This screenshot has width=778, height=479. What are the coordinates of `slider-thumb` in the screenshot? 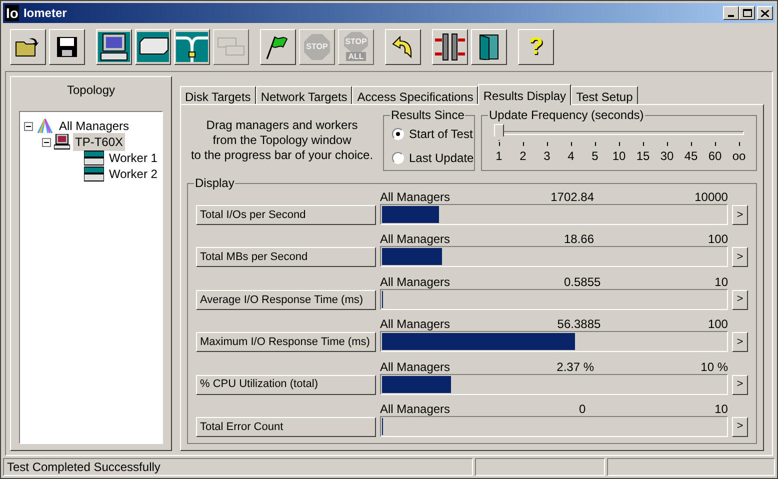 It's located at (499, 132).